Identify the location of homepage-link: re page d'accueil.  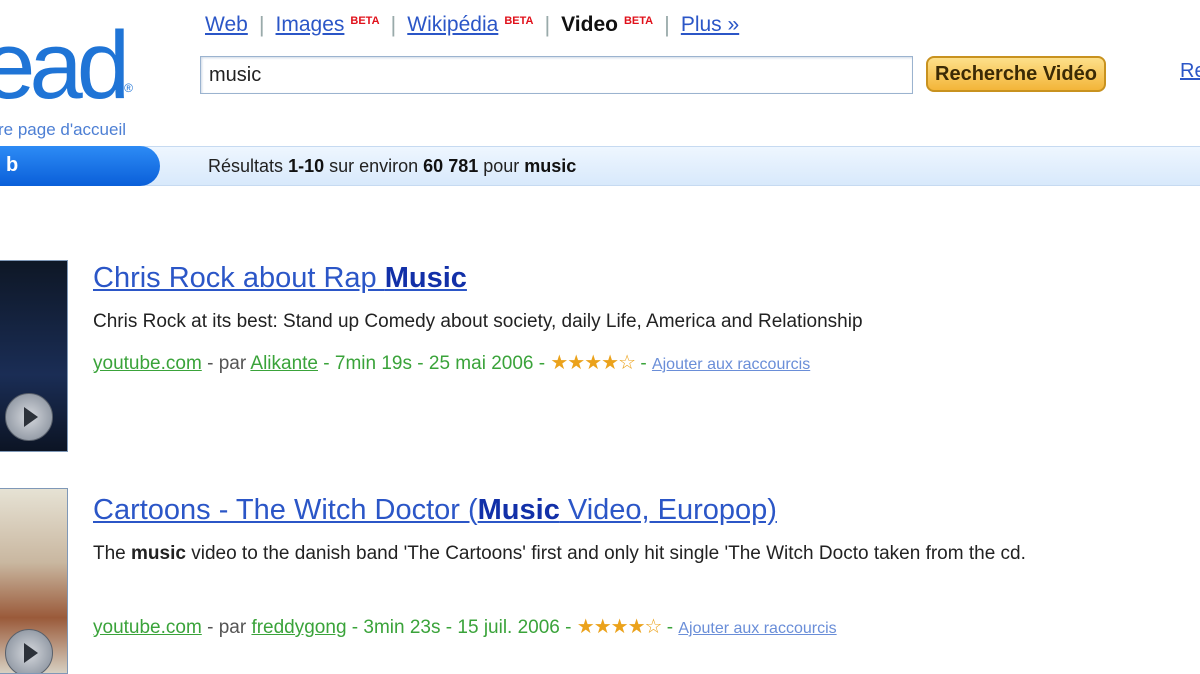
(63, 130).